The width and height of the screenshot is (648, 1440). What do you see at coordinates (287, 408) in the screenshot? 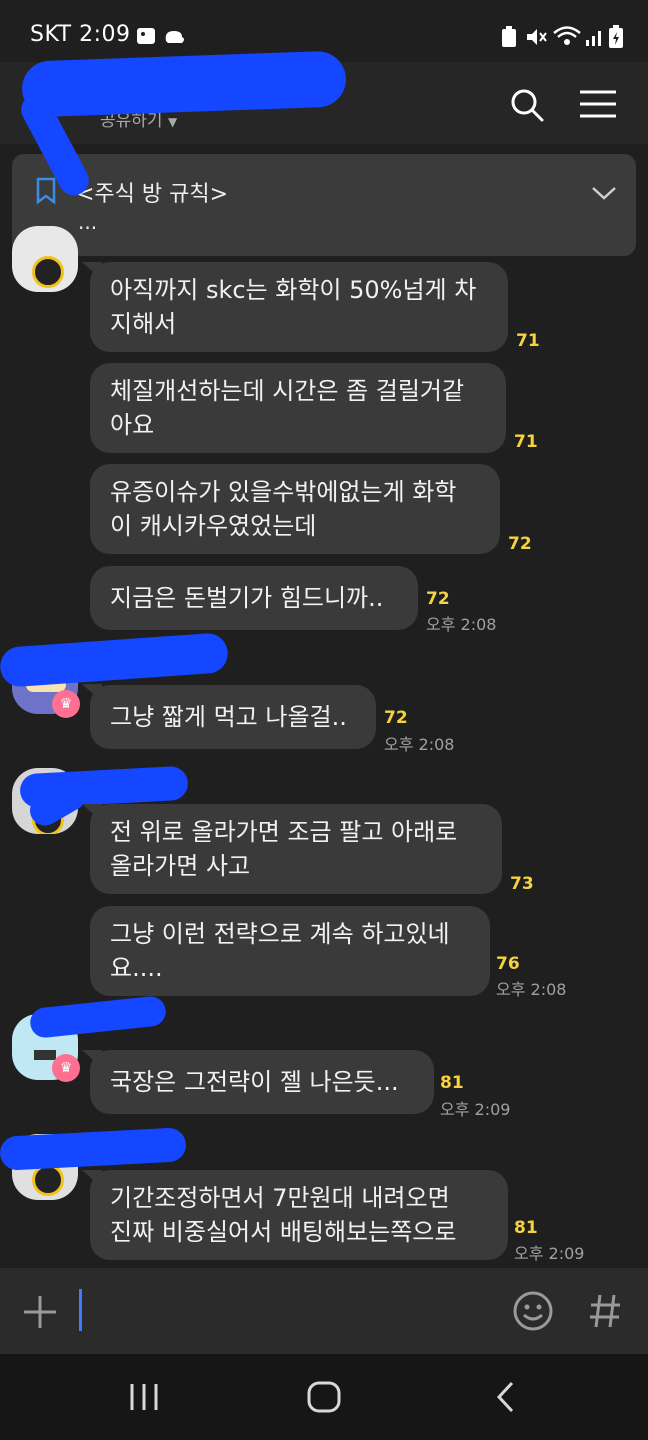
I see `message-text: 체질개선하는데 시간은 좀 걸릴거같 아요` at bounding box center [287, 408].